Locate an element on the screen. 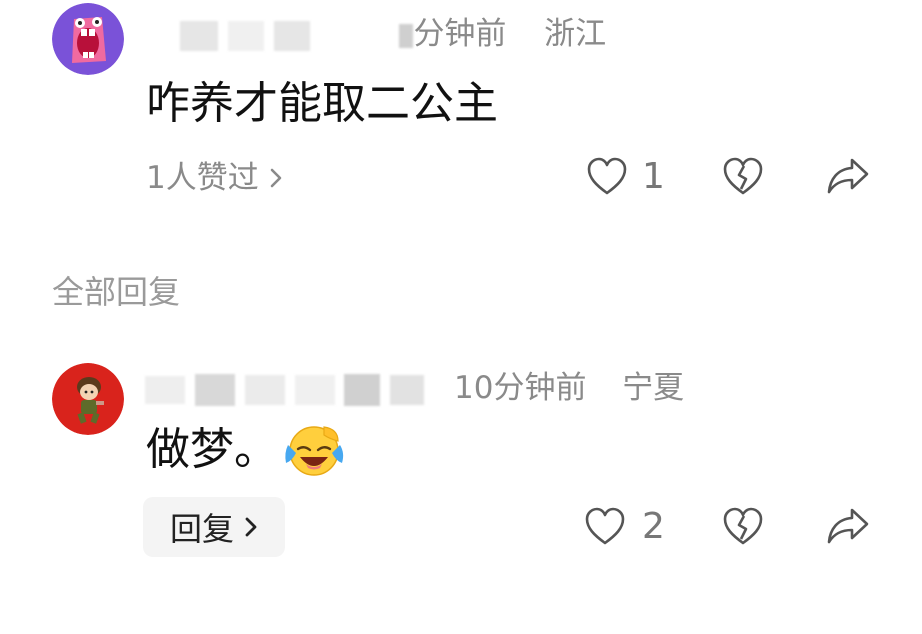  reply-content: 做梦。 is located at coordinates (246, 450).